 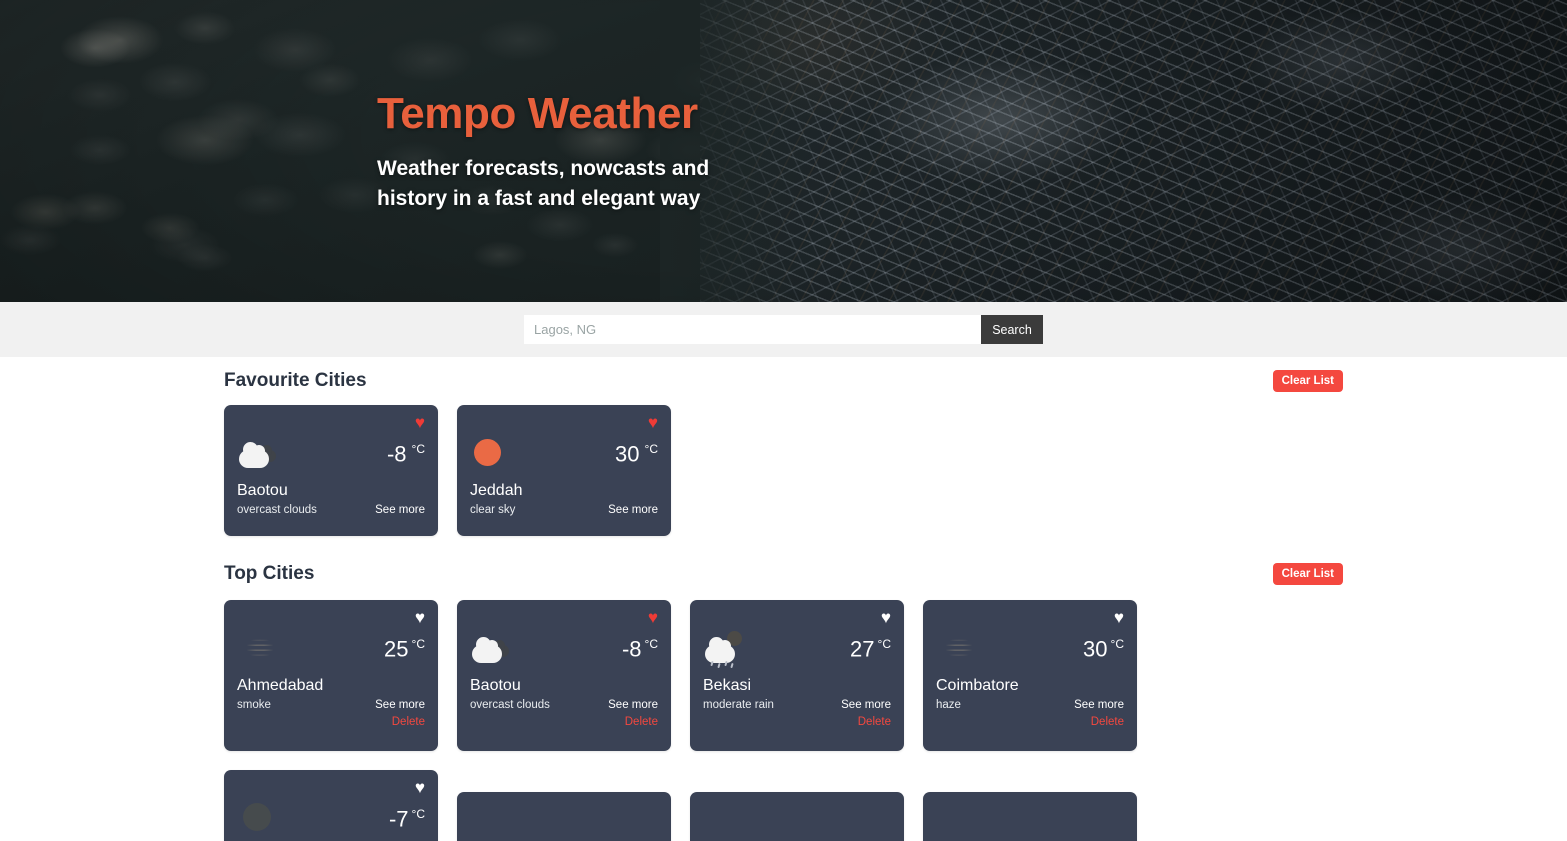 I want to click on city-name: Bekasi, so click(x=727, y=685).